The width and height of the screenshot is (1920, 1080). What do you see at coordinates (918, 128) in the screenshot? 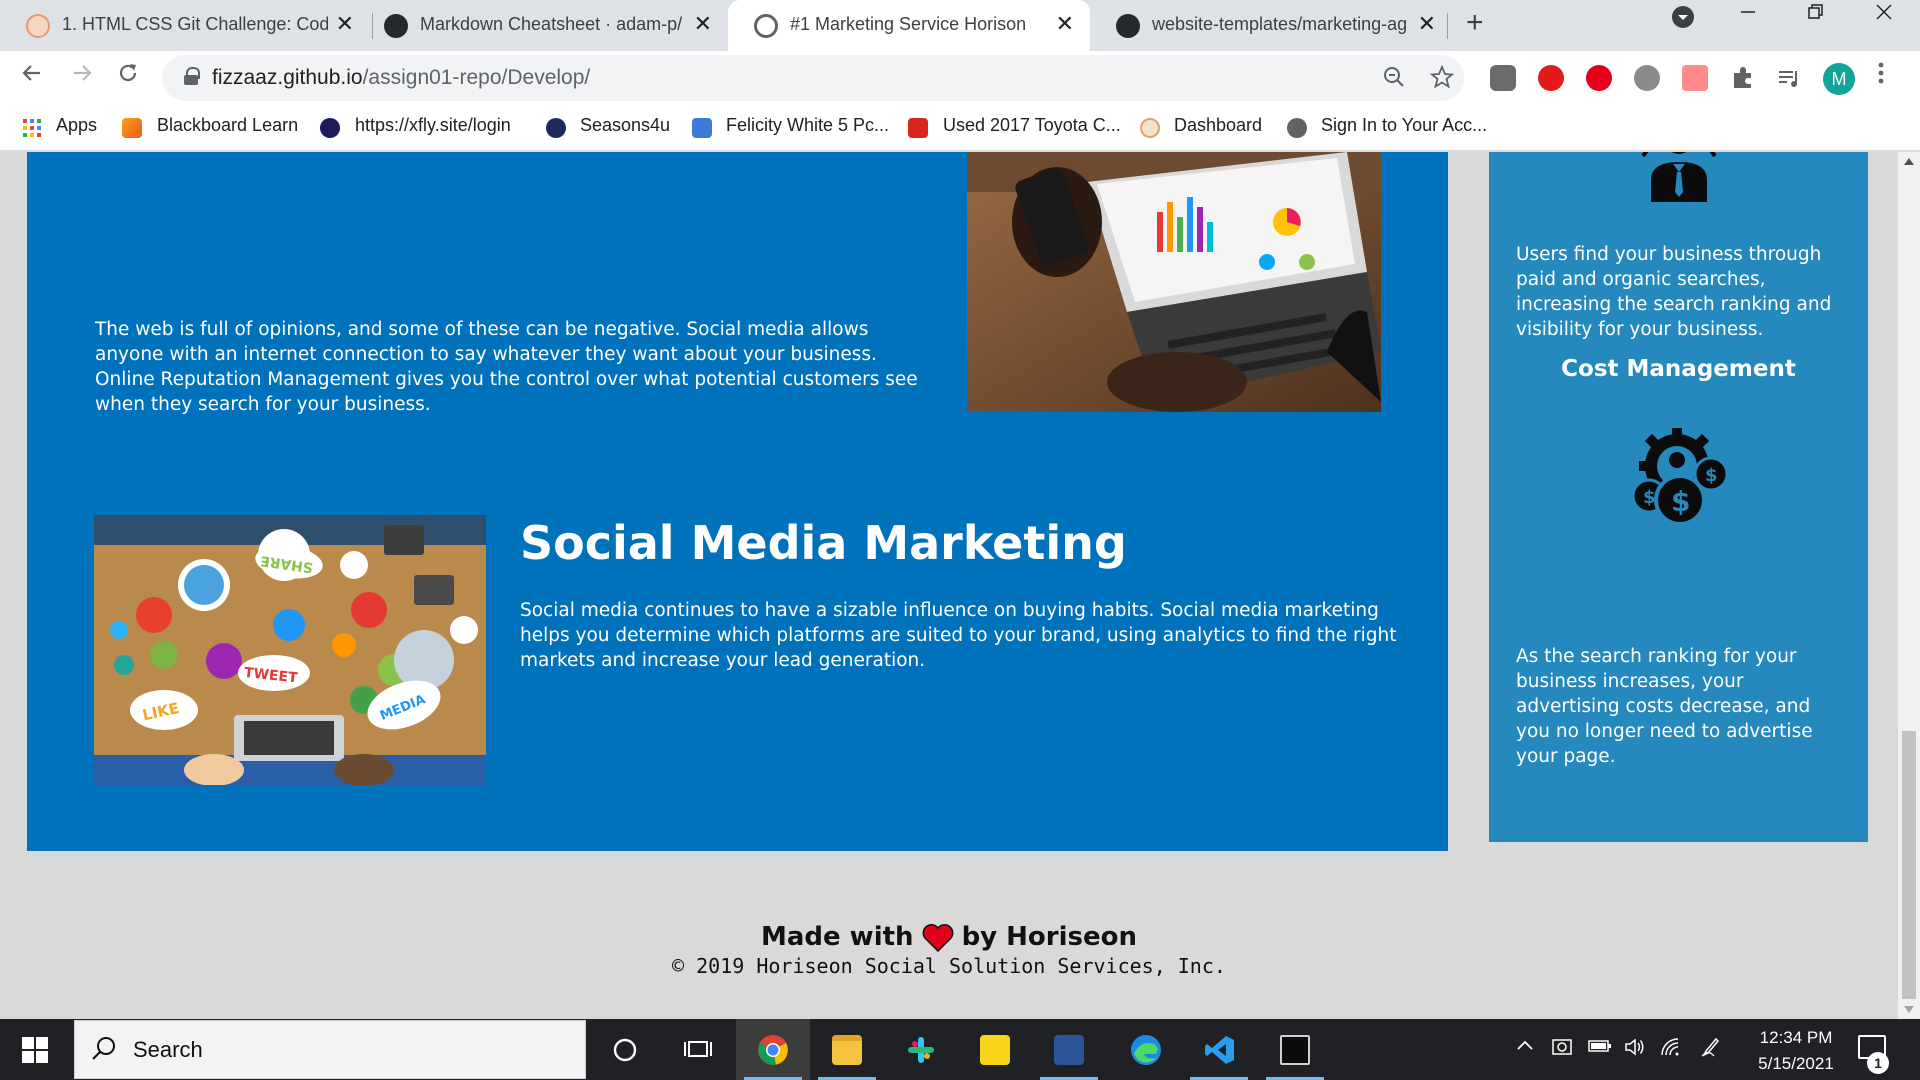
I see `autotrader-icon` at bounding box center [918, 128].